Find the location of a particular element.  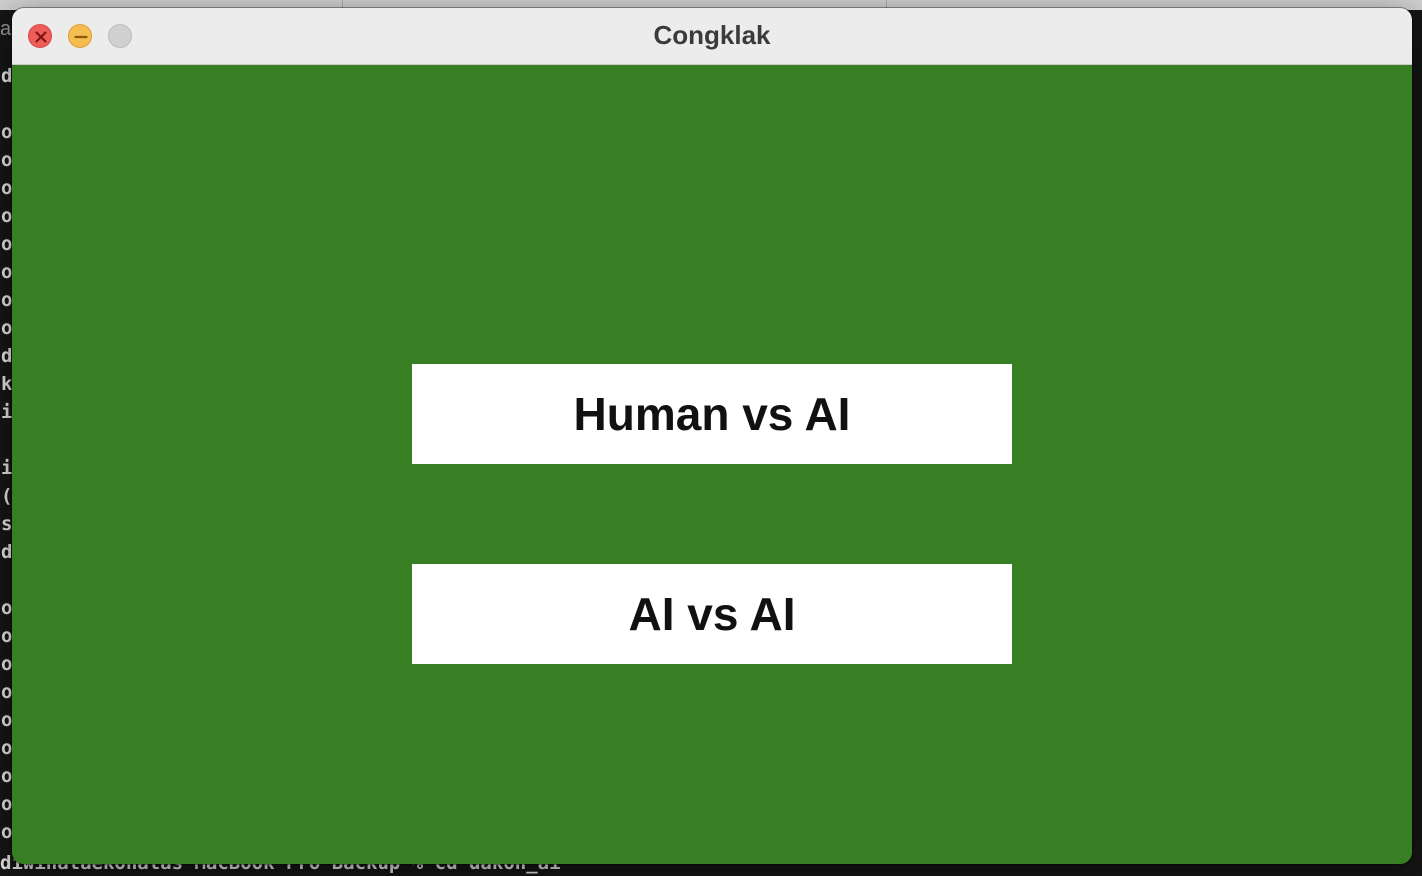

human-vs-ai-button: Human vs AI is located at coordinates (712, 414).